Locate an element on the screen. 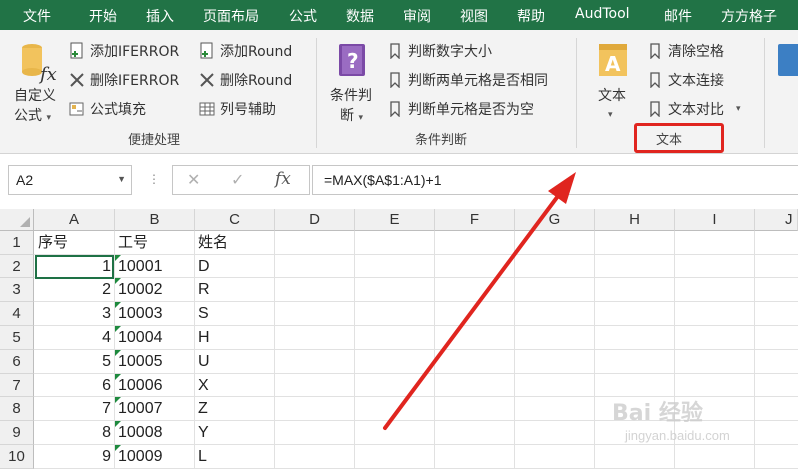 The image size is (798, 469). svg-text: A is located at coordinates (613, 64).